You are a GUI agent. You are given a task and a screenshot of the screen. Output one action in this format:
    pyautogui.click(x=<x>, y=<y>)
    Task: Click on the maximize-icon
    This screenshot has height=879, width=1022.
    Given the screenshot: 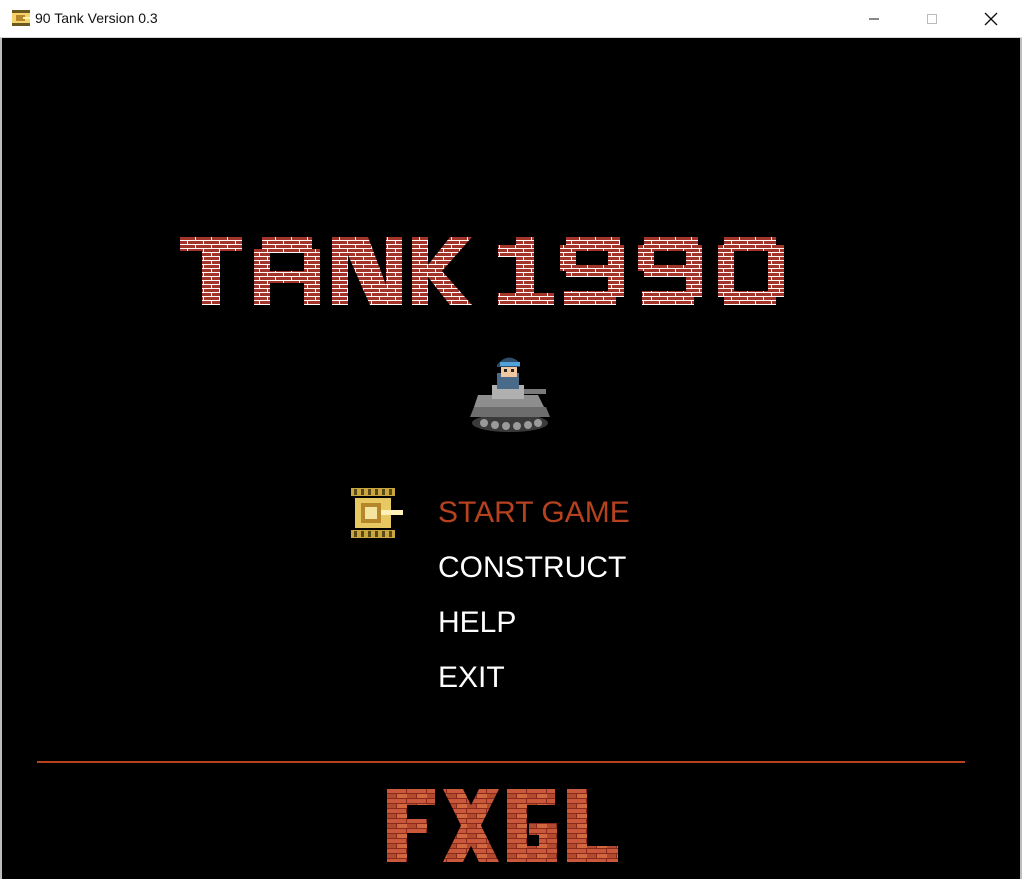 What is the action you would take?
    pyautogui.click(x=932, y=18)
    